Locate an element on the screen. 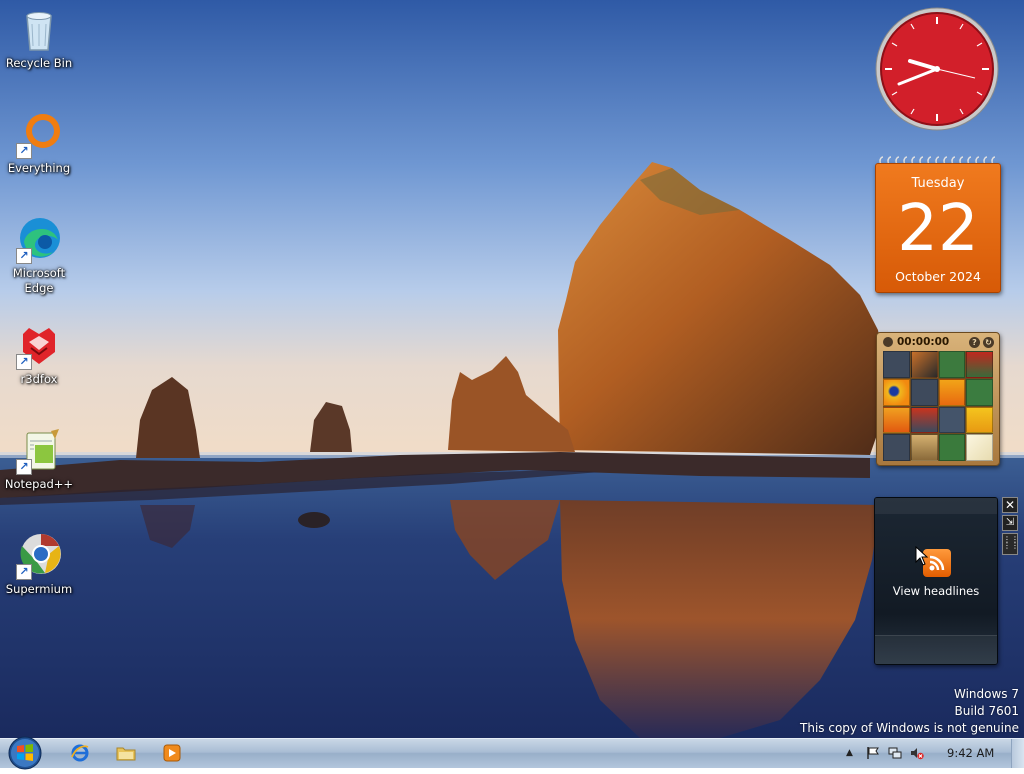  show-hidden-icons-icon: ▲ is located at coordinates (853, 755).